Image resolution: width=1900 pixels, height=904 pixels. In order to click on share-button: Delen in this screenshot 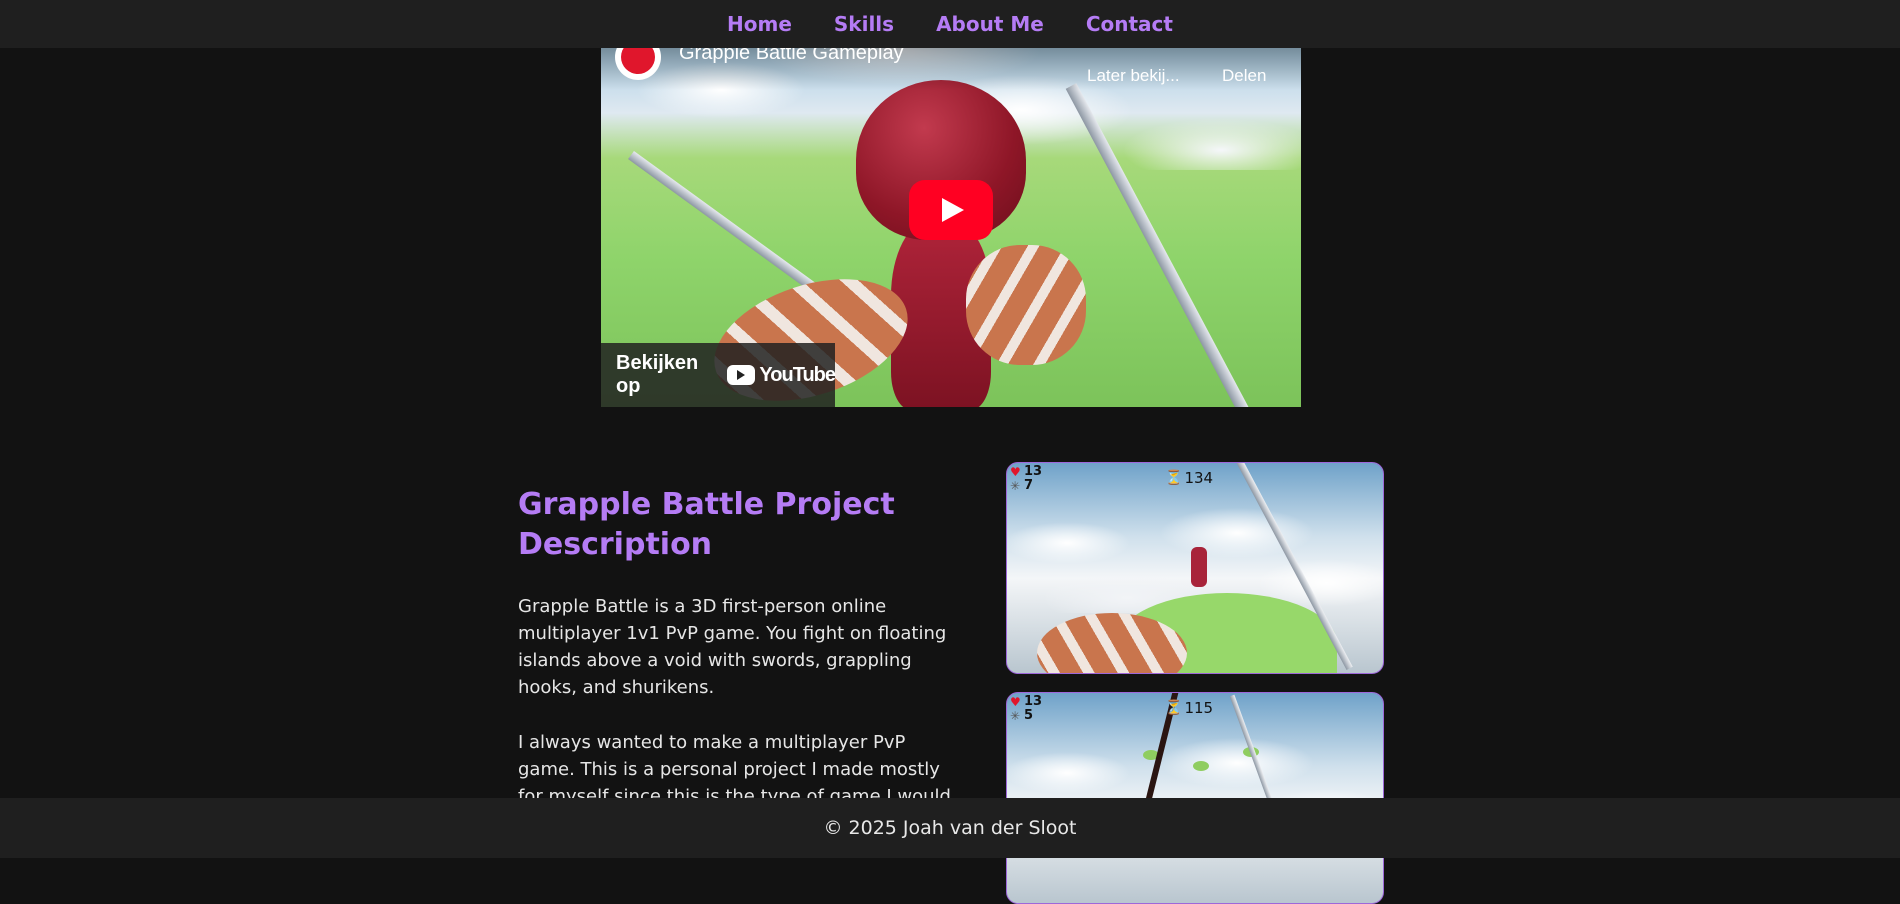, I will do `click(1244, 76)`.